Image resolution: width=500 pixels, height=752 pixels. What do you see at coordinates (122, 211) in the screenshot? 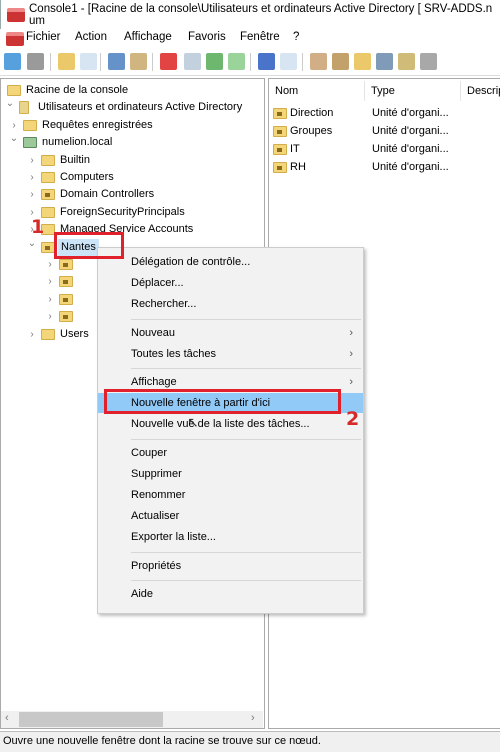
I see `tree-item-label: ForeignSecurityPrincipals` at bounding box center [122, 211].